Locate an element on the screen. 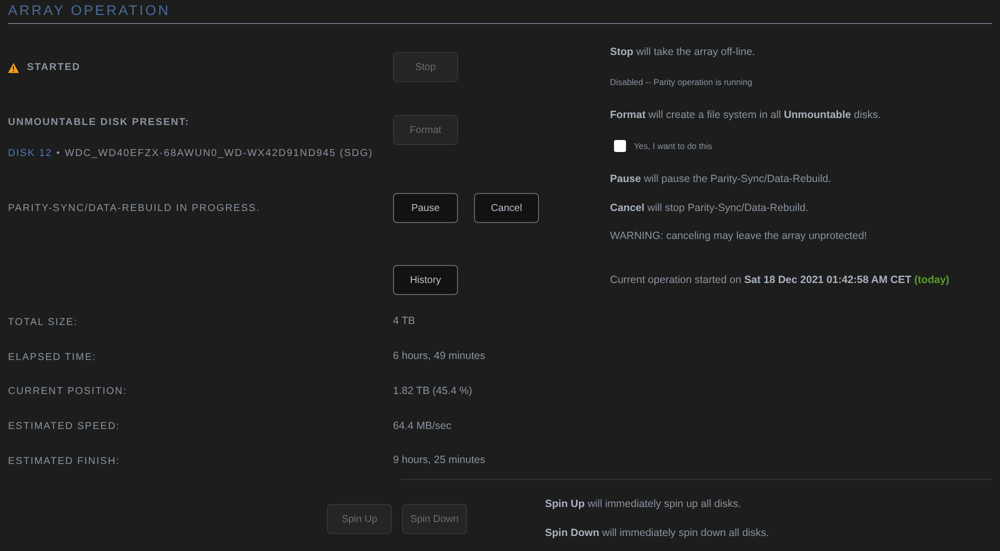 Image resolution: width=1000 pixels, height=551 pixels. description: WARNING: canceling may leave the array unprotected! is located at coordinates (739, 237).